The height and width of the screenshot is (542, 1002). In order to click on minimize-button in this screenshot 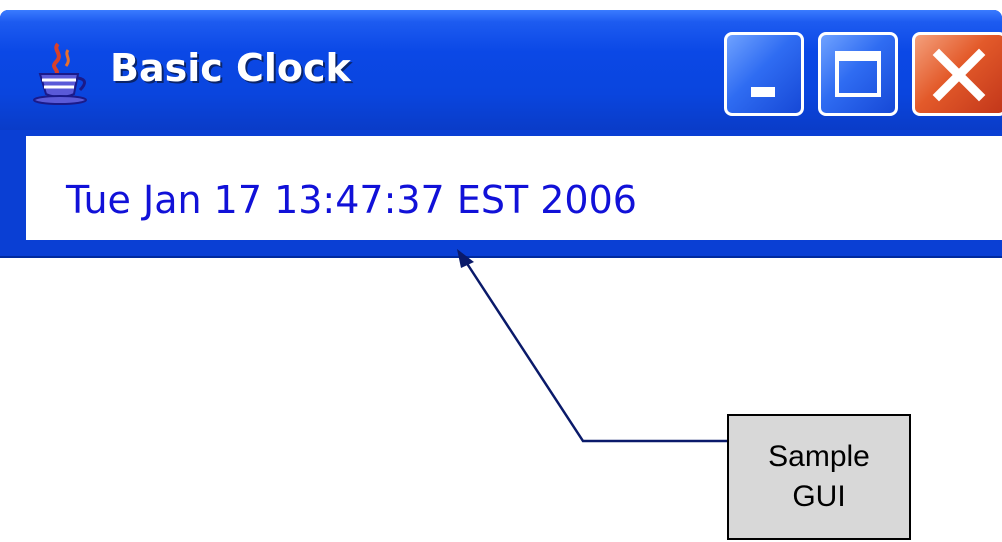, I will do `click(764, 74)`.